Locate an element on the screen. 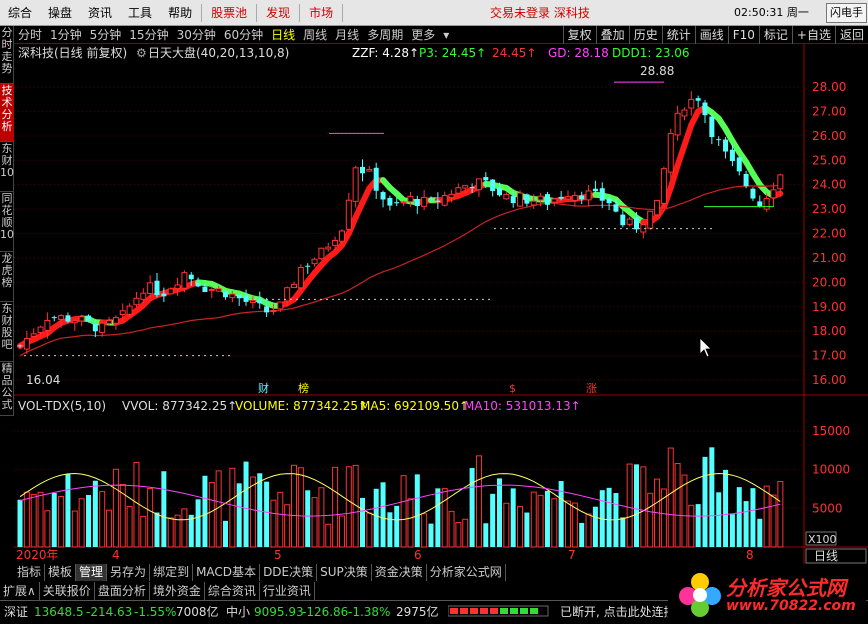 This screenshot has width=868, height=624. tab-manage: 管理 is located at coordinates (92, 572).